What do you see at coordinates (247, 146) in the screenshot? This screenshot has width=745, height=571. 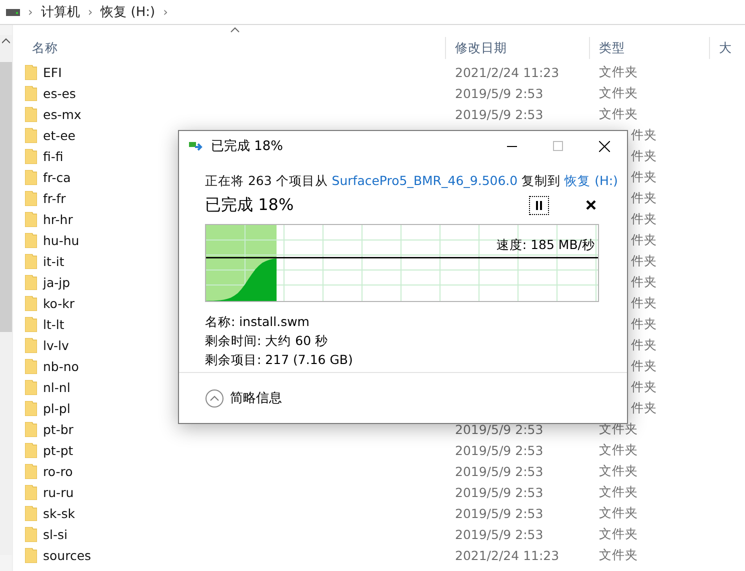 I see `dialog-title: 已完成 18%` at bounding box center [247, 146].